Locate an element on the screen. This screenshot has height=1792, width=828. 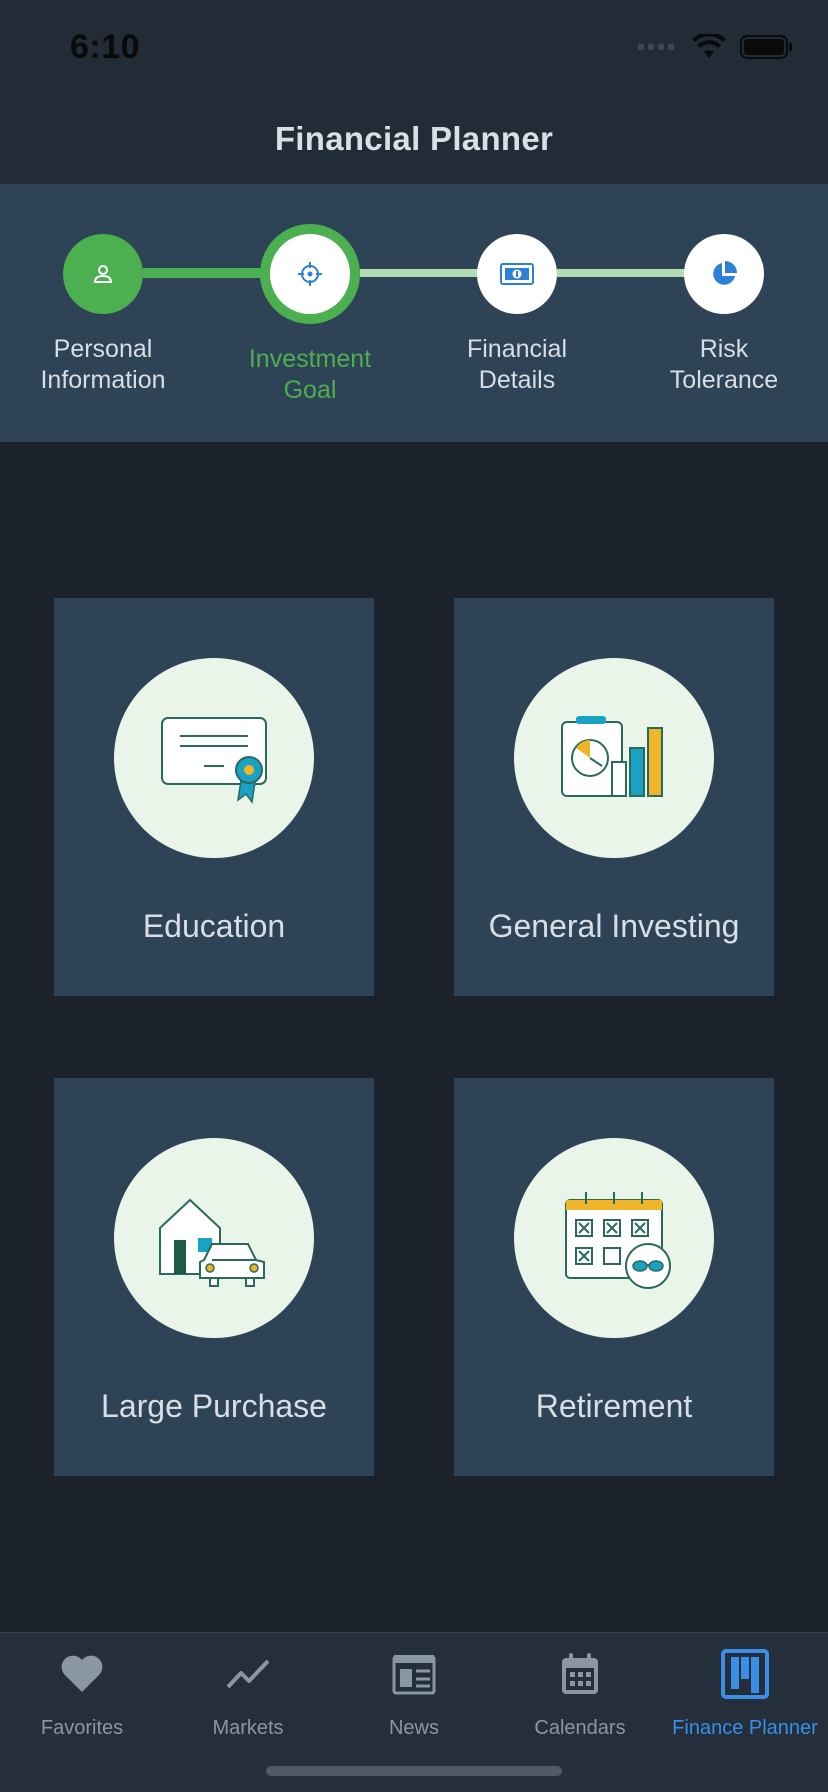
house-car-icon is located at coordinates (212, 1242).